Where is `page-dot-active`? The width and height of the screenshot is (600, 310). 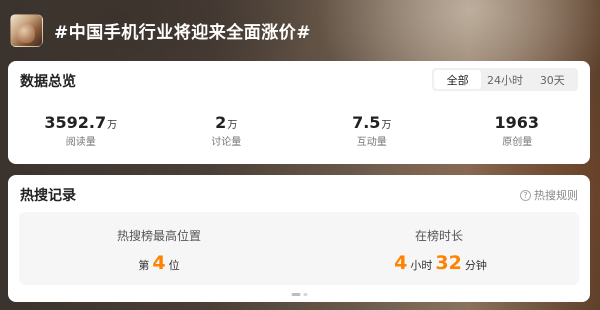 page-dot-active is located at coordinates (295, 294).